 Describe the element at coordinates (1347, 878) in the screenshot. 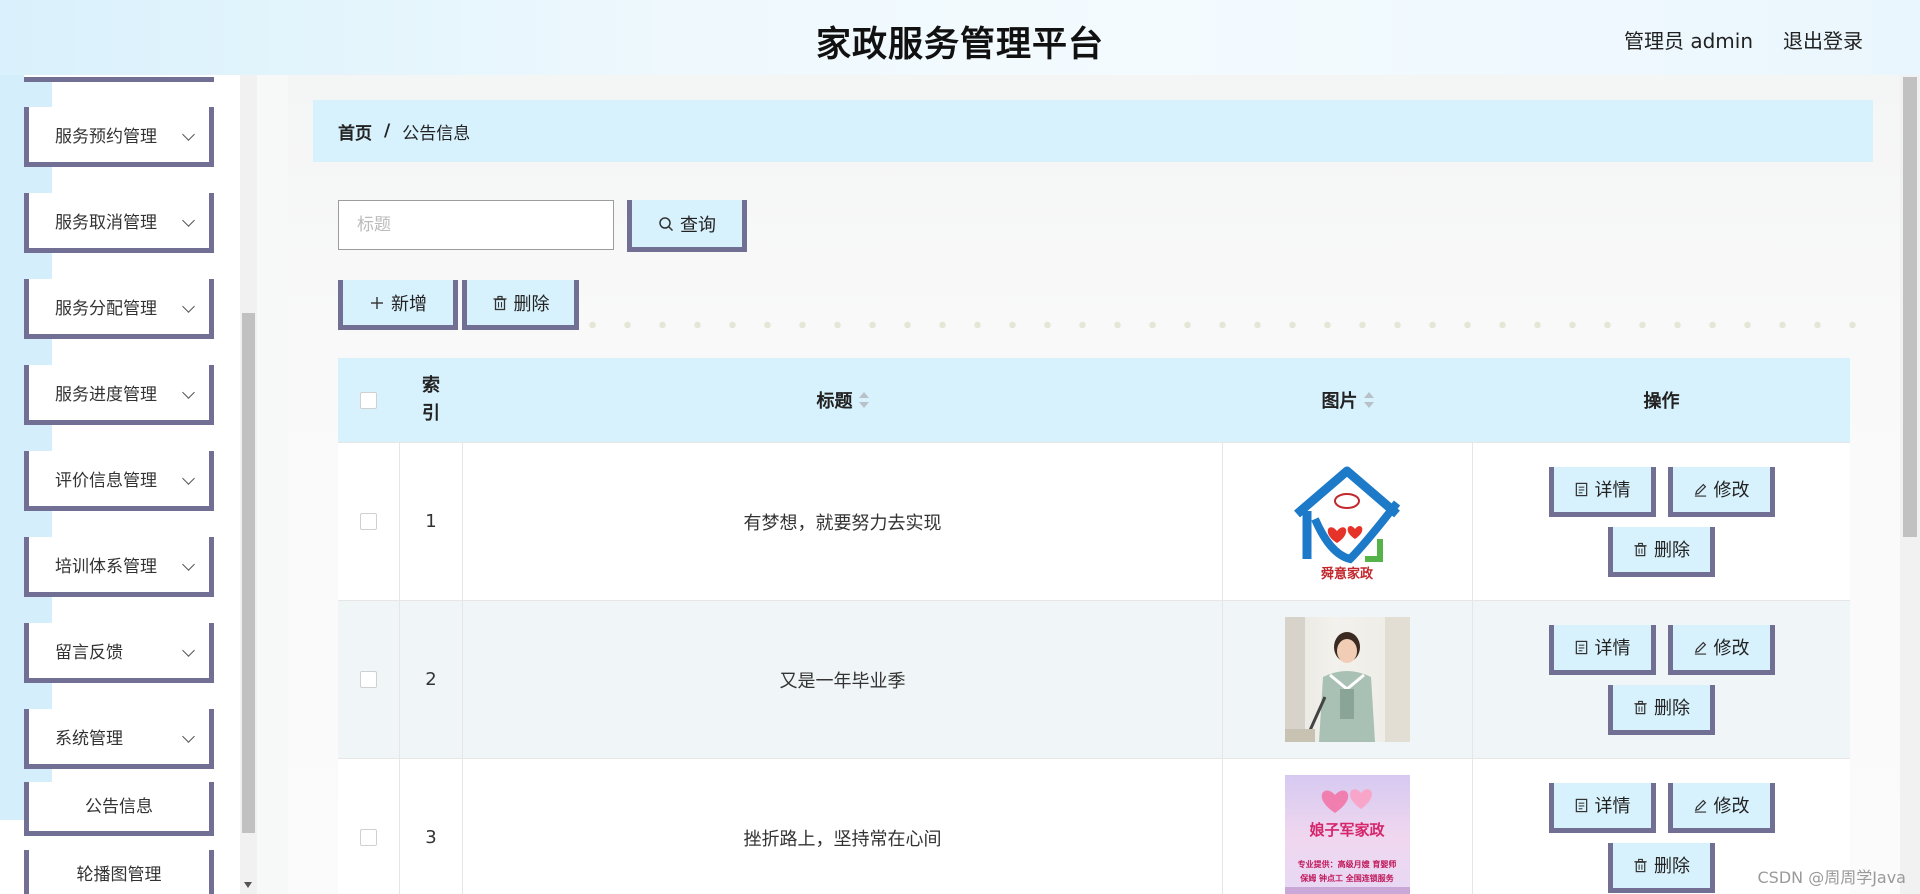

I see `svg-text: 保姆 钟点工 全国连锁服务` at that location.